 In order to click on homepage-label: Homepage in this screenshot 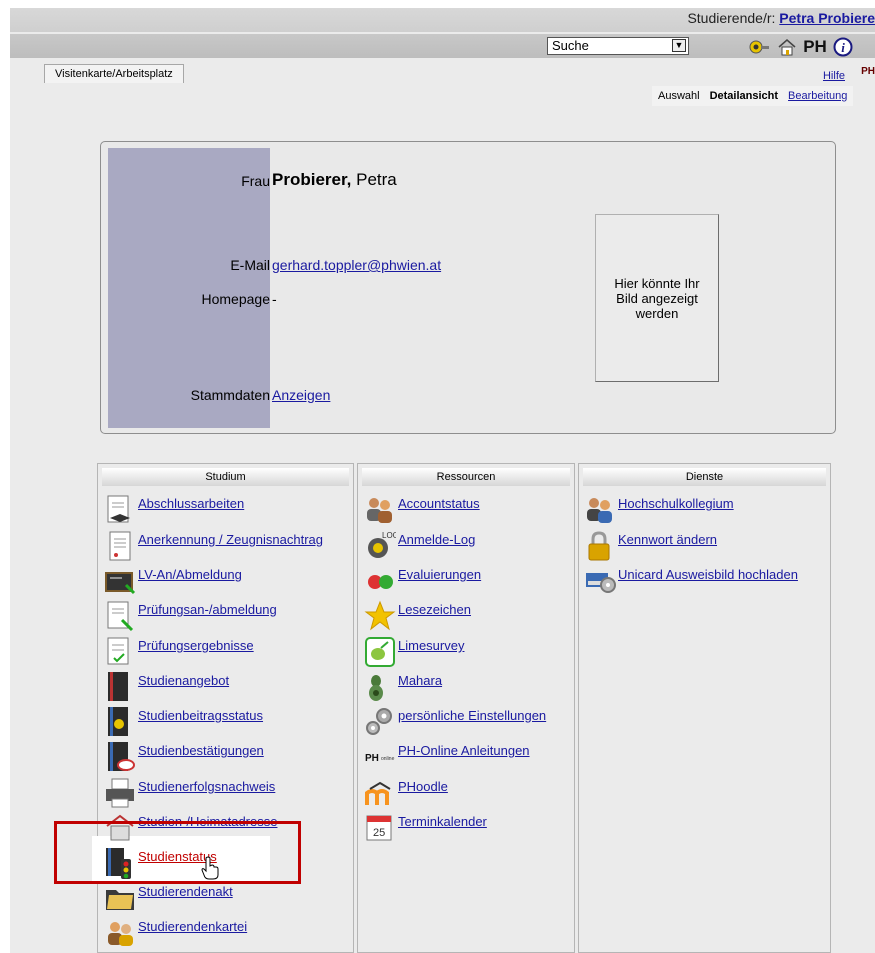, I will do `click(236, 299)`.